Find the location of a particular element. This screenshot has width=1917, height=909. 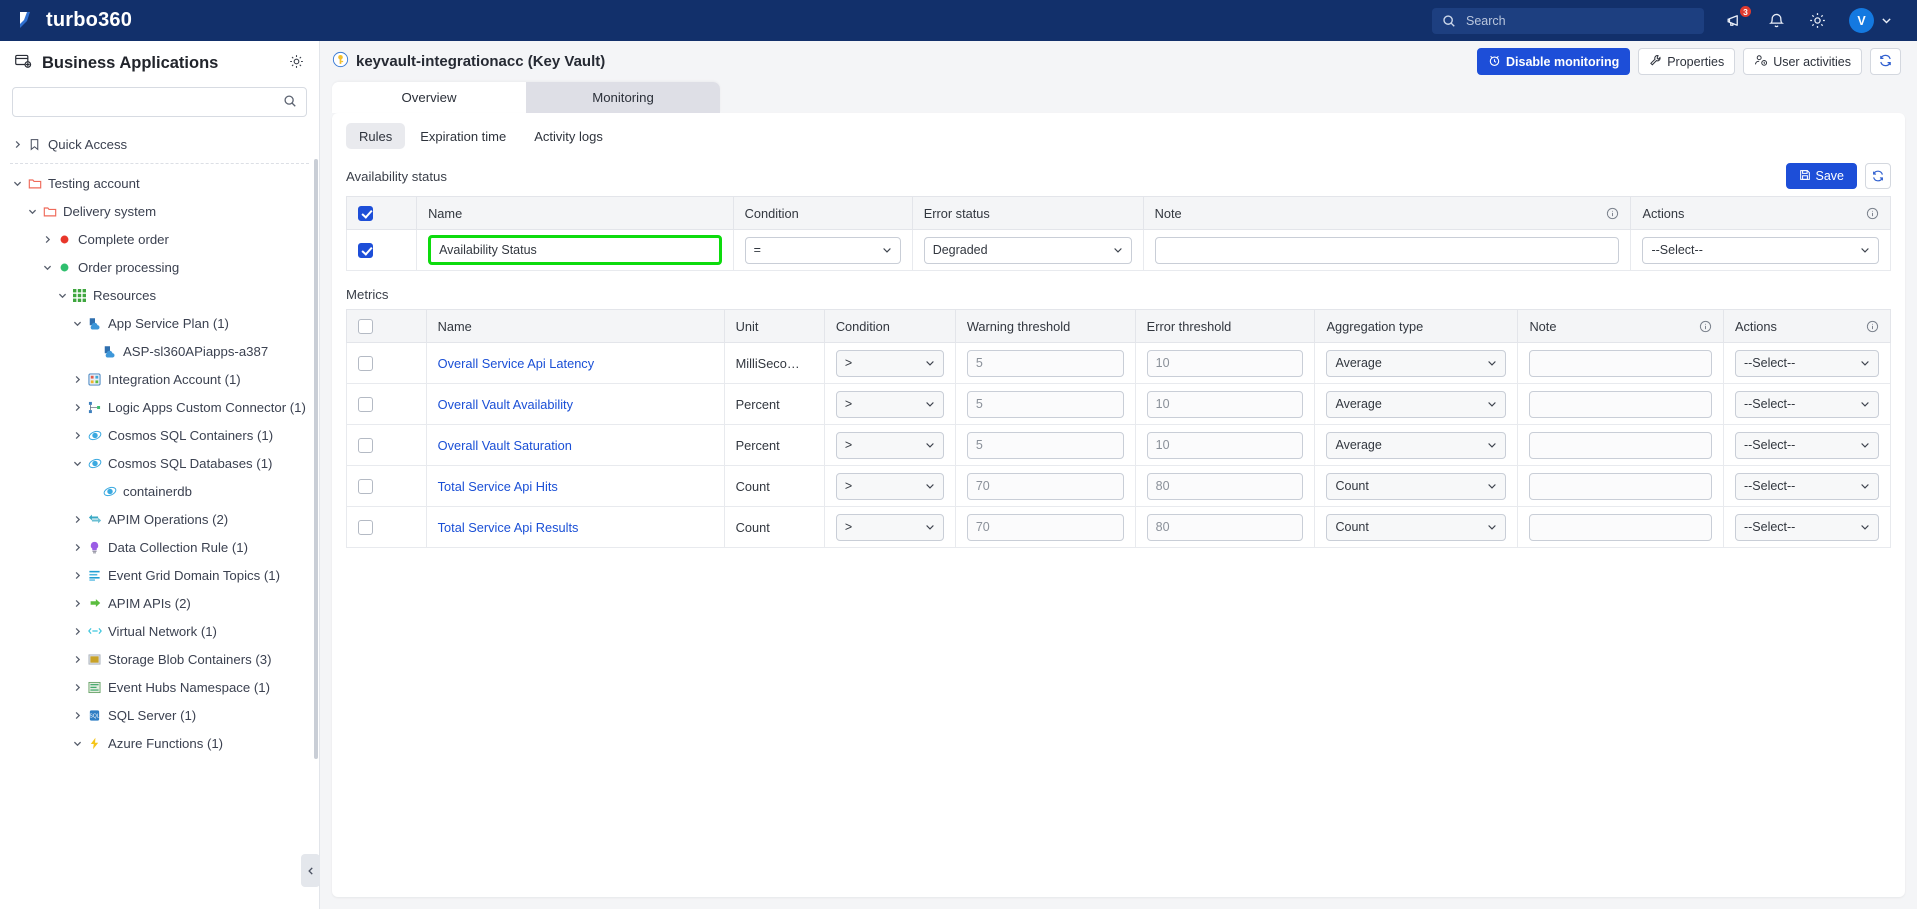

user-menu: V is located at coordinates (1871, 20).